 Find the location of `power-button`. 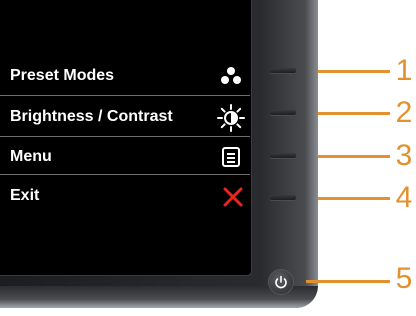

power-button is located at coordinates (281, 282).